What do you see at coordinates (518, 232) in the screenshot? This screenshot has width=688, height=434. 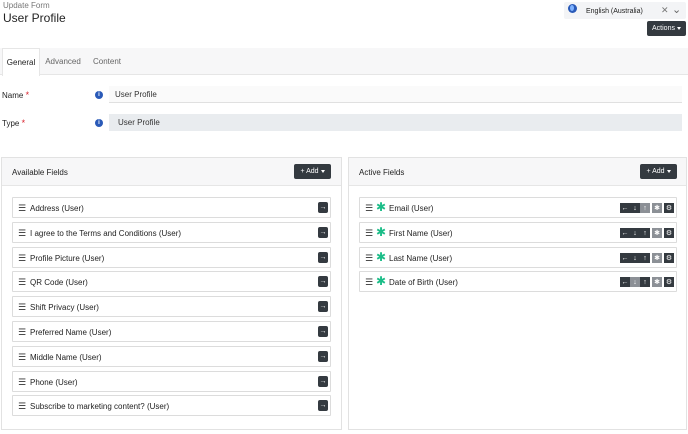 I see `active-field-row: ☰ ✱ First Name (User) ← ↓ ↑ ✱ ⚙` at bounding box center [518, 232].